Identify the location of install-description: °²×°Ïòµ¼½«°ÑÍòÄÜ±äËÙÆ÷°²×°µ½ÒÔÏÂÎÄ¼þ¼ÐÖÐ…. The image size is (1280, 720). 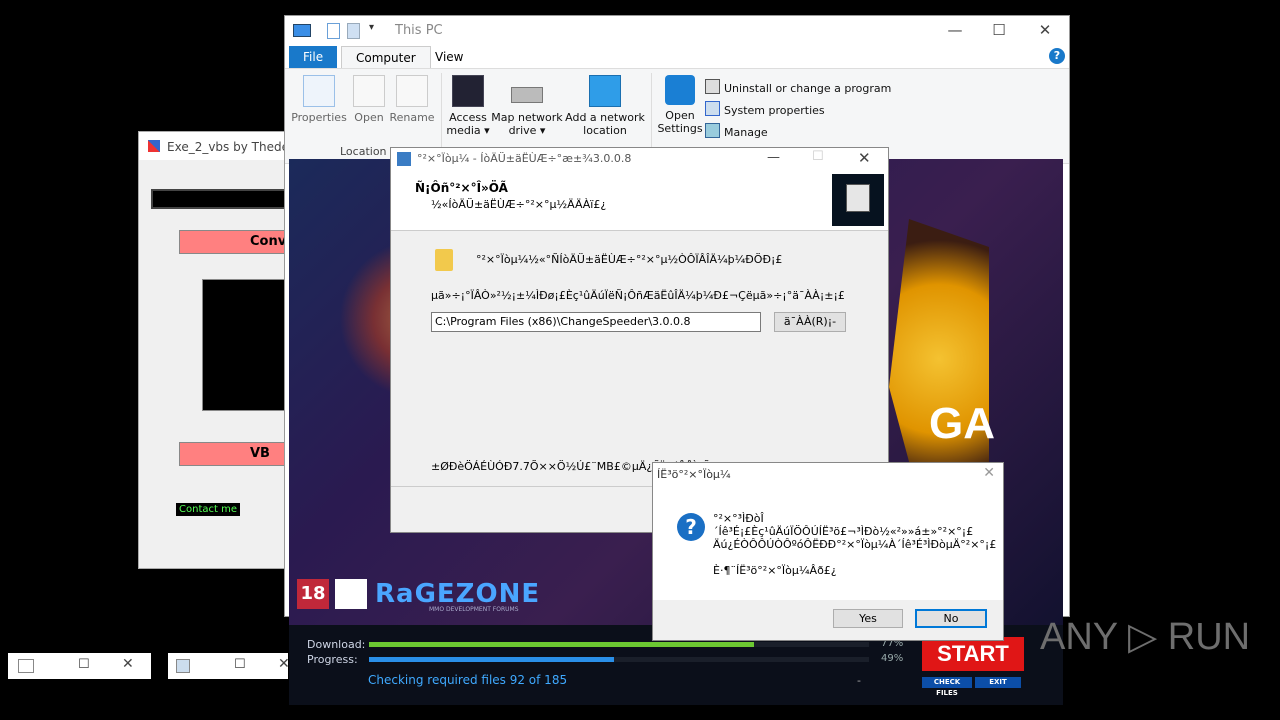
(629, 259).